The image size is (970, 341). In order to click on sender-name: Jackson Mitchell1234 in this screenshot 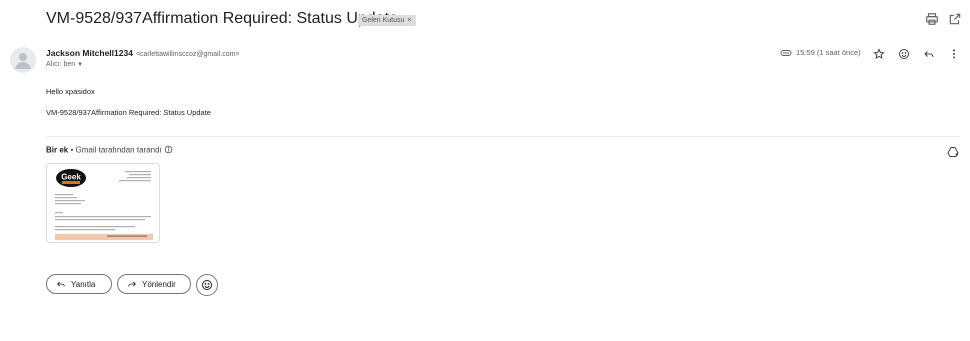, I will do `click(89, 53)`.